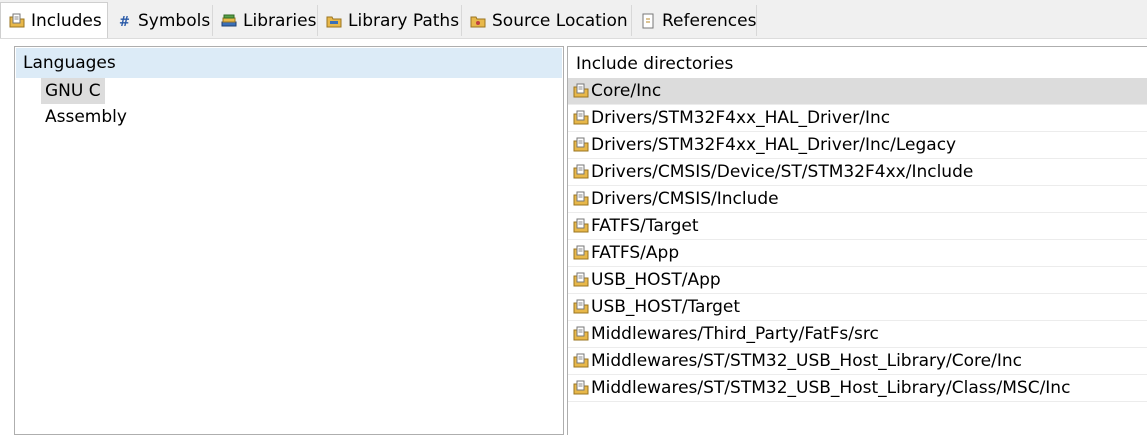  What do you see at coordinates (685, 199) in the screenshot?
I see `list-item-label: Drivers/CMSIS/Include` at bounding box center [685, 199].